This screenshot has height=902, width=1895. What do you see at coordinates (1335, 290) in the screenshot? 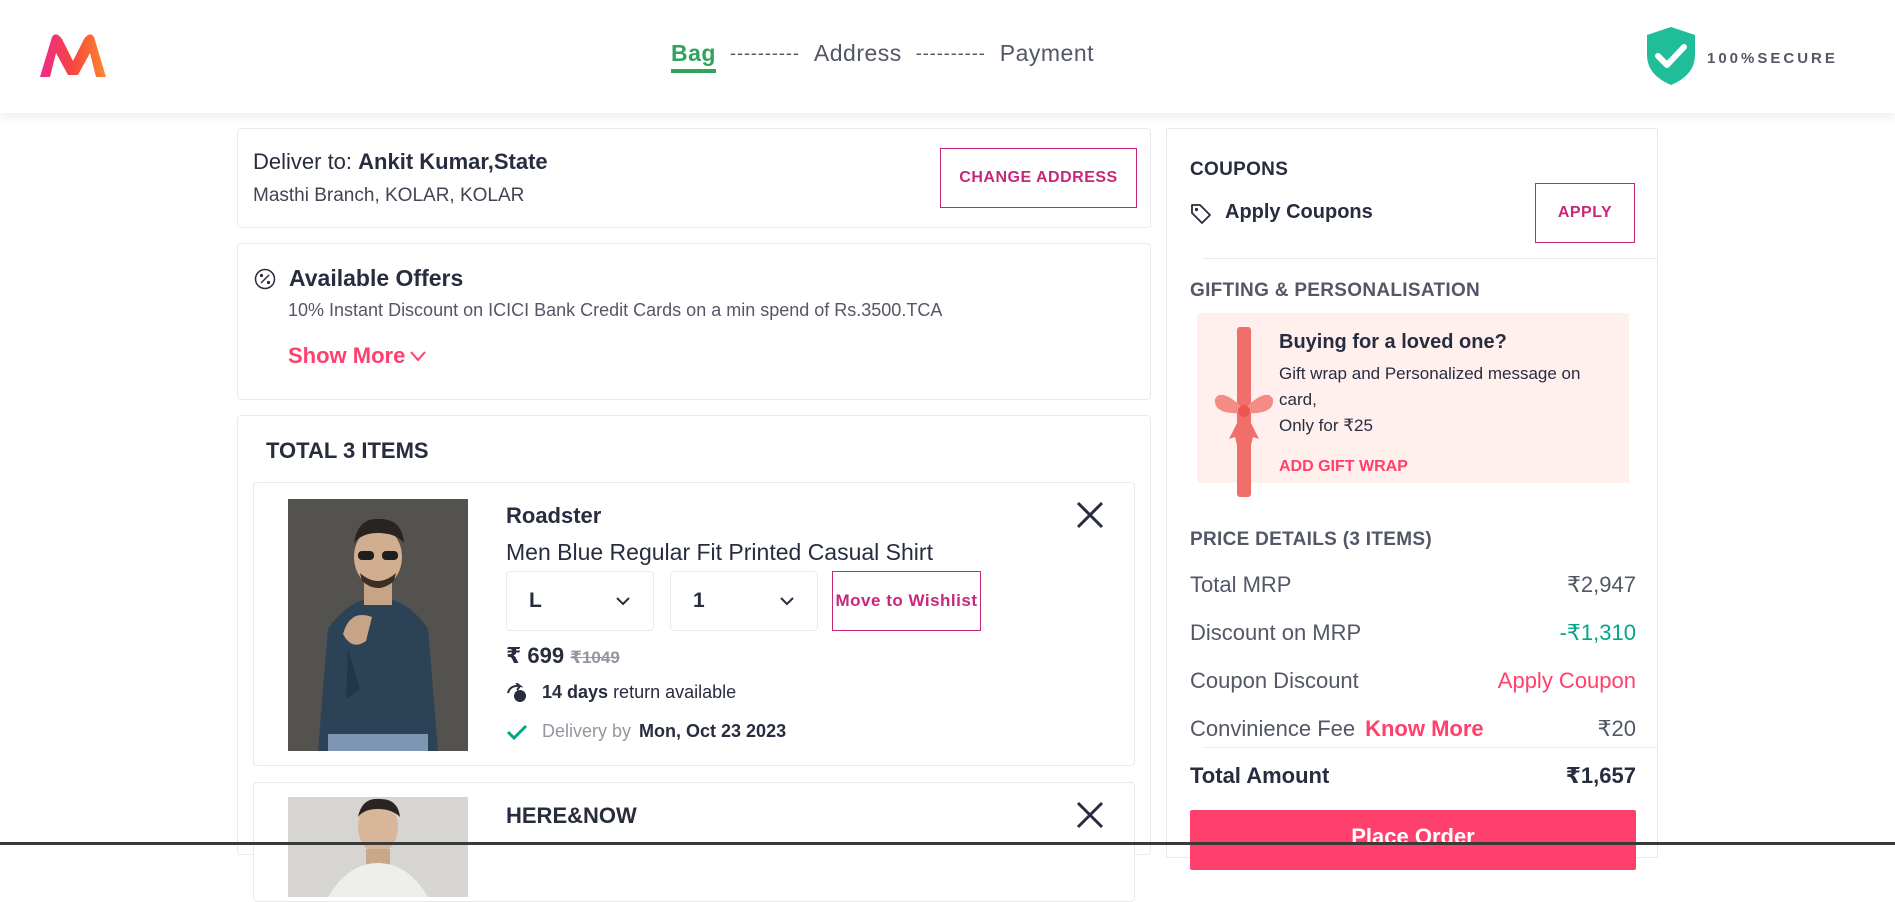
I see `gifting-heading: GIFTING & PERSONALISATION` at bounding box center [1335, 290].